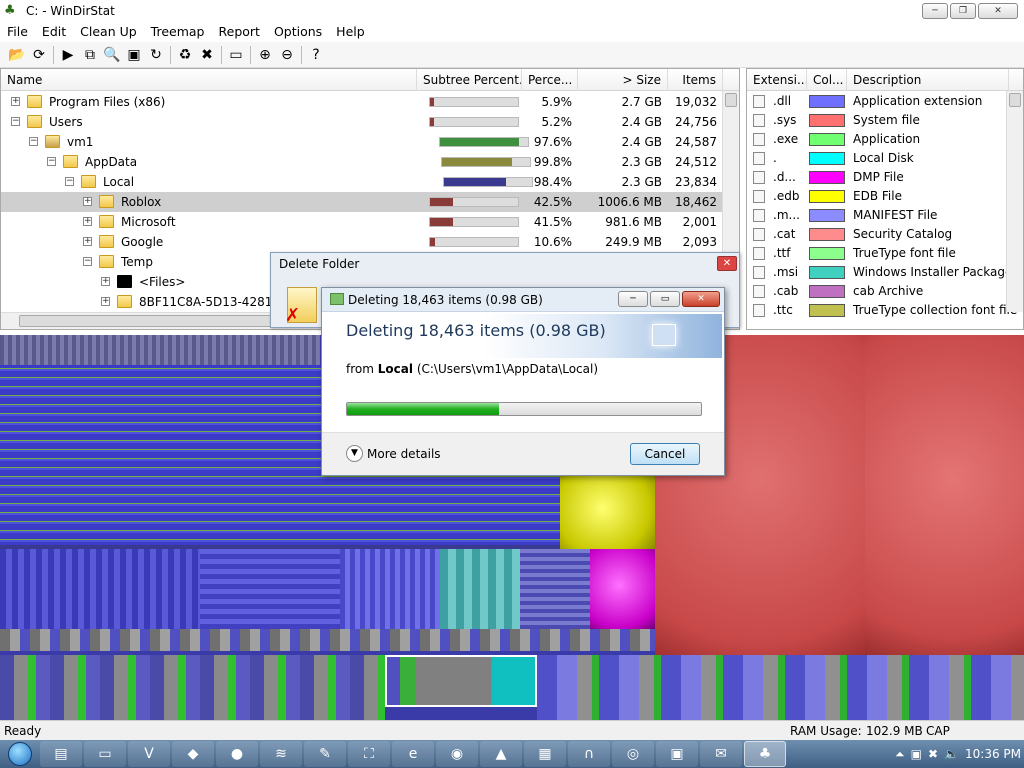  What do you see at coordinates (193, 754) in the screenshot?
I see `store-taskbar-icon: ◆` at bounding box center [193, 754].